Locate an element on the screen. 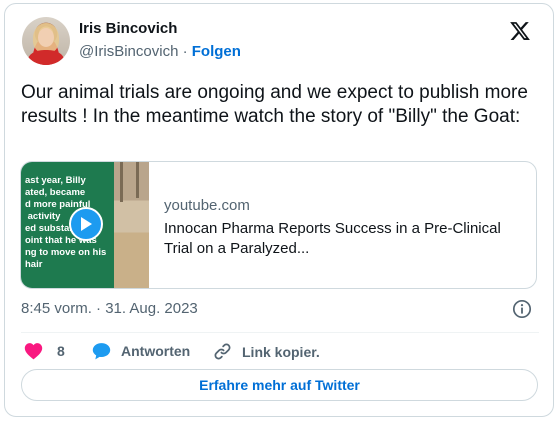 The height and width of the screenshot is (424, 559). thumbnail-photo is located at coordinates (131, 225).